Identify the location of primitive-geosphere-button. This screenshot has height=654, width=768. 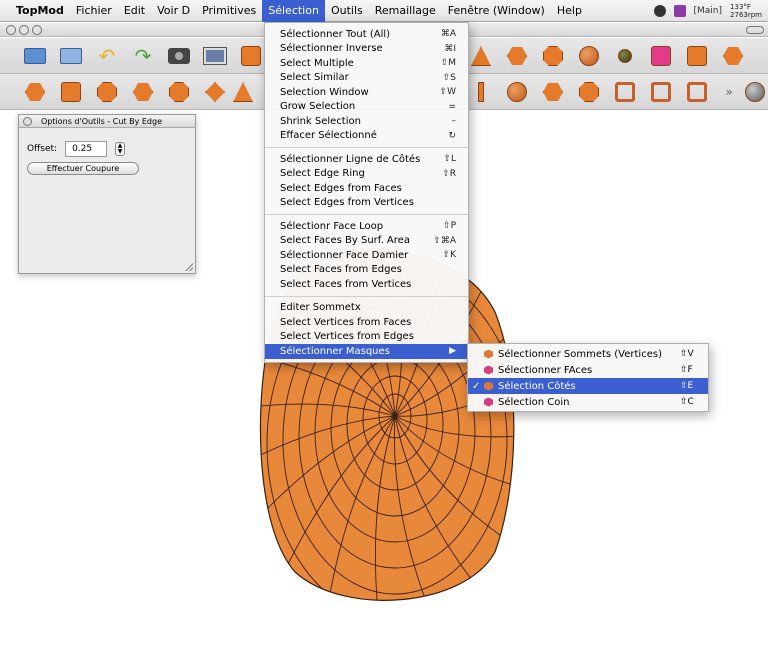
(625, 56).